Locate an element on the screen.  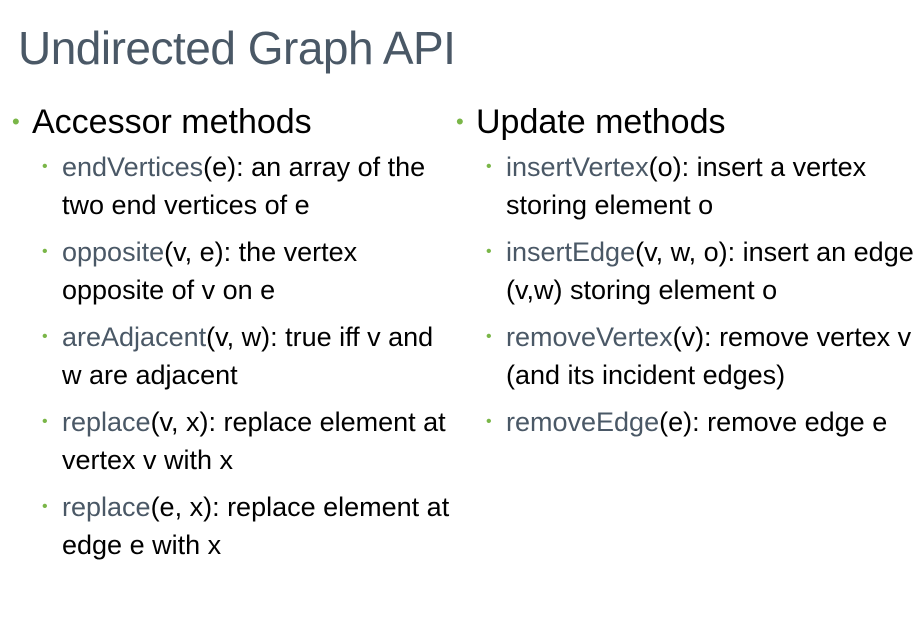
accessor-methods-heading: • Accessor methods is located at coordinates (232, 122).